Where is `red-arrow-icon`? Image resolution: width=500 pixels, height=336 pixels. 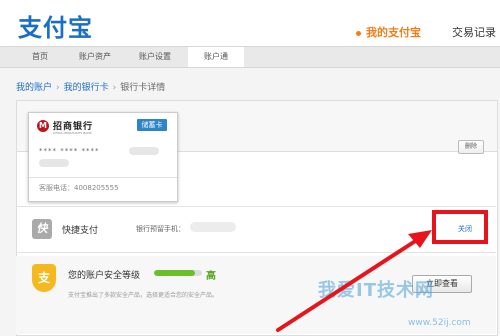 red-arrow-icon is located at coordinates (354, 281).